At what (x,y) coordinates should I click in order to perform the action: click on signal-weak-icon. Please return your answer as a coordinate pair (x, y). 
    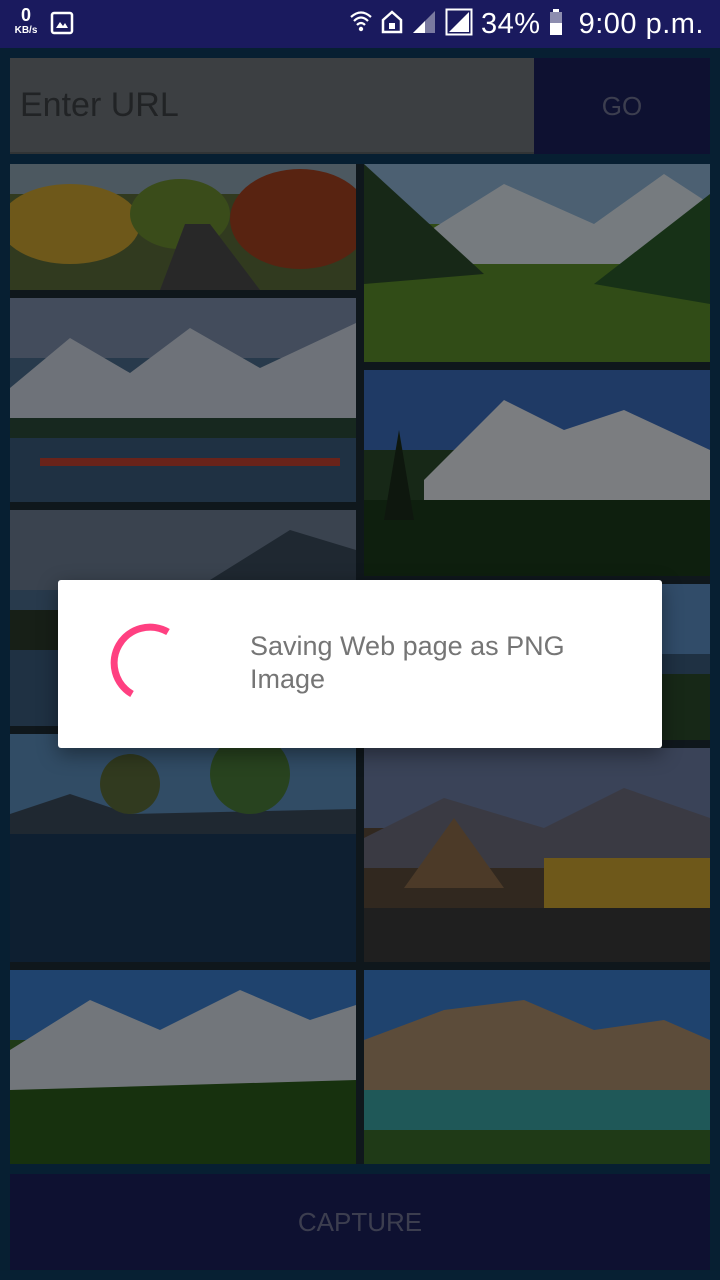
    Looking at the image, I should click on (424, 24).